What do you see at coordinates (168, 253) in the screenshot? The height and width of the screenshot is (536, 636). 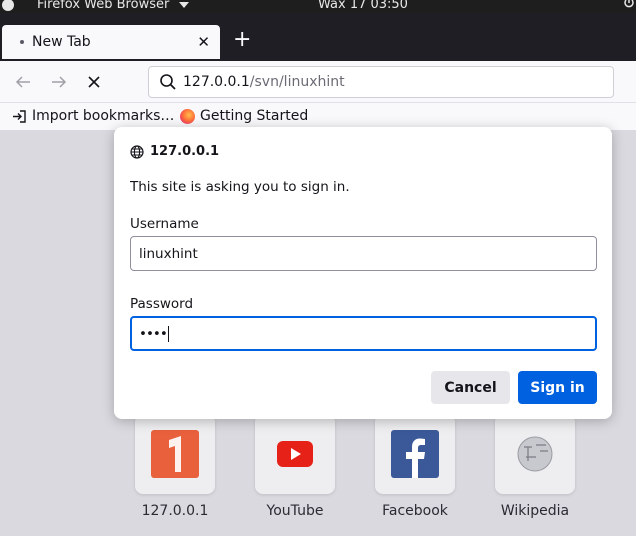 I see `username-value: linuxhint` at bounding box center [168, 253].